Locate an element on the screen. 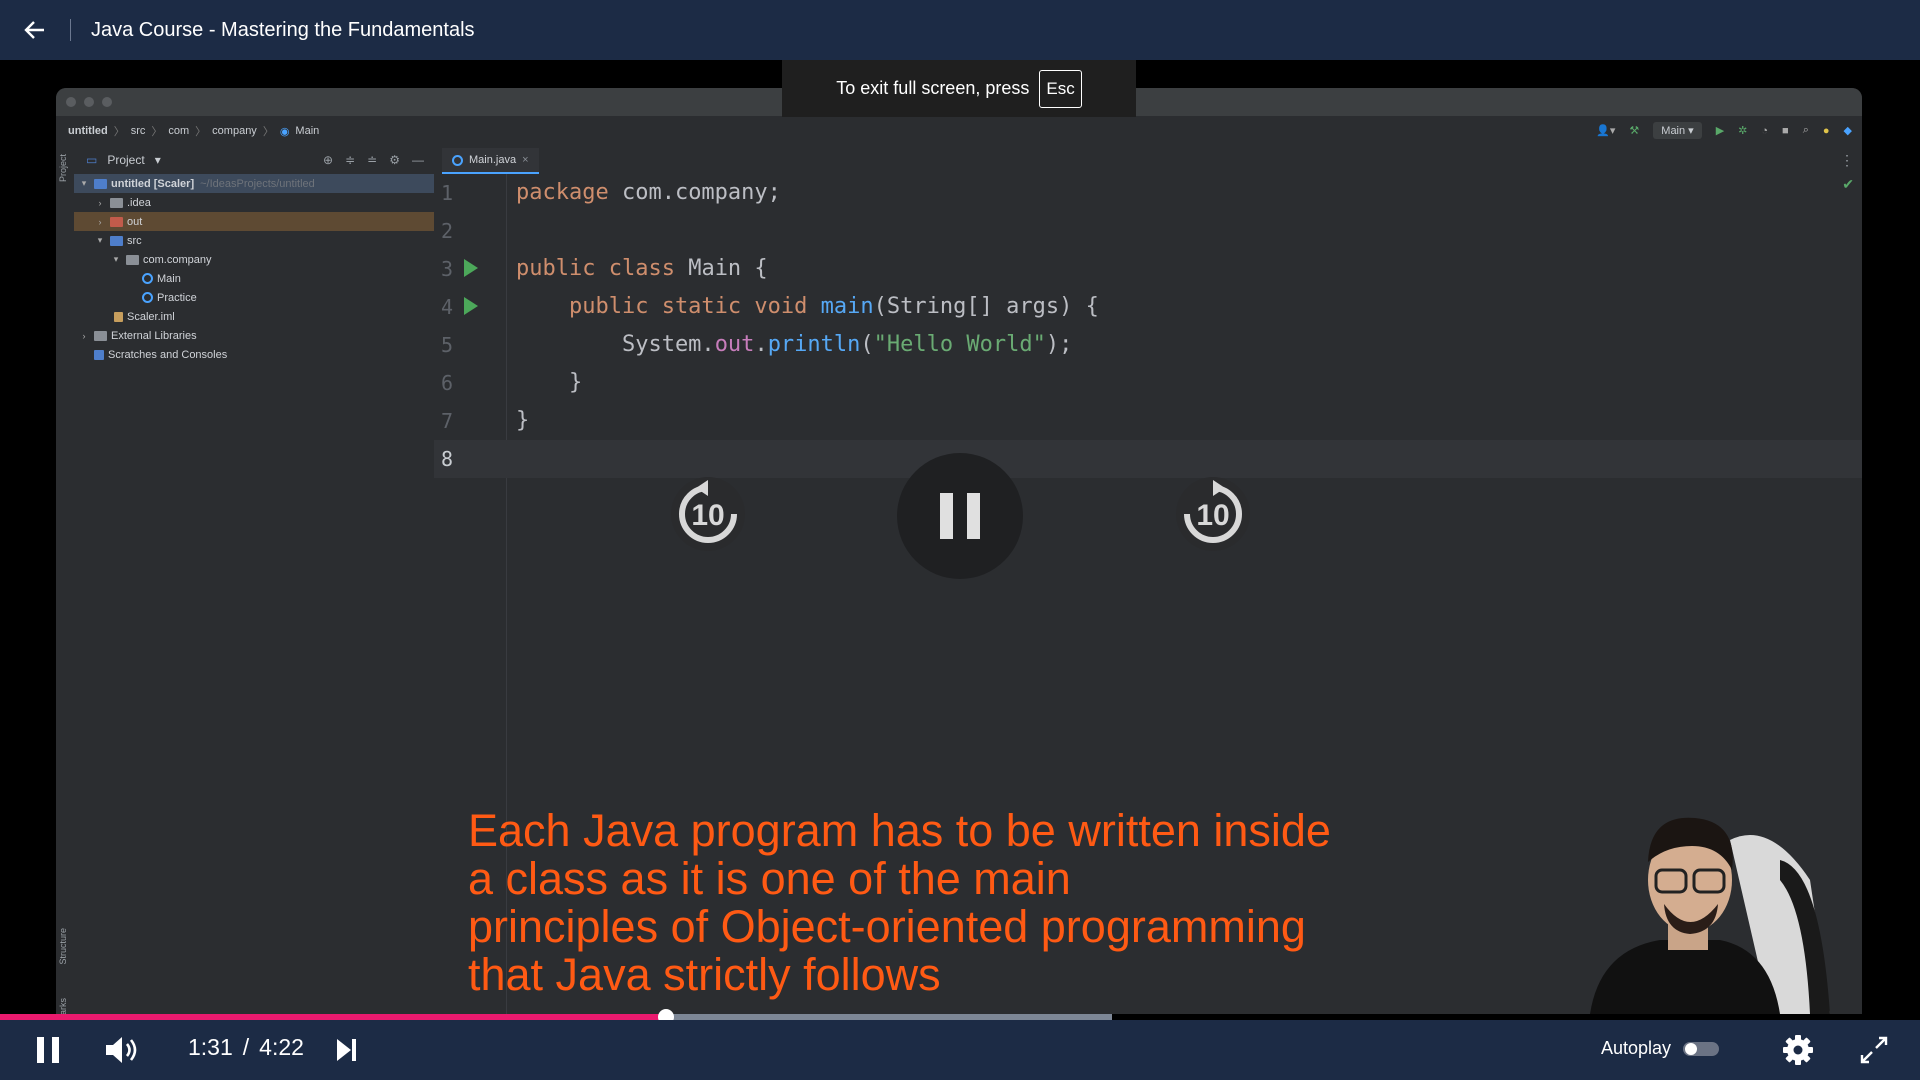  minimize-icon: — is located at coordinates (418, 160).